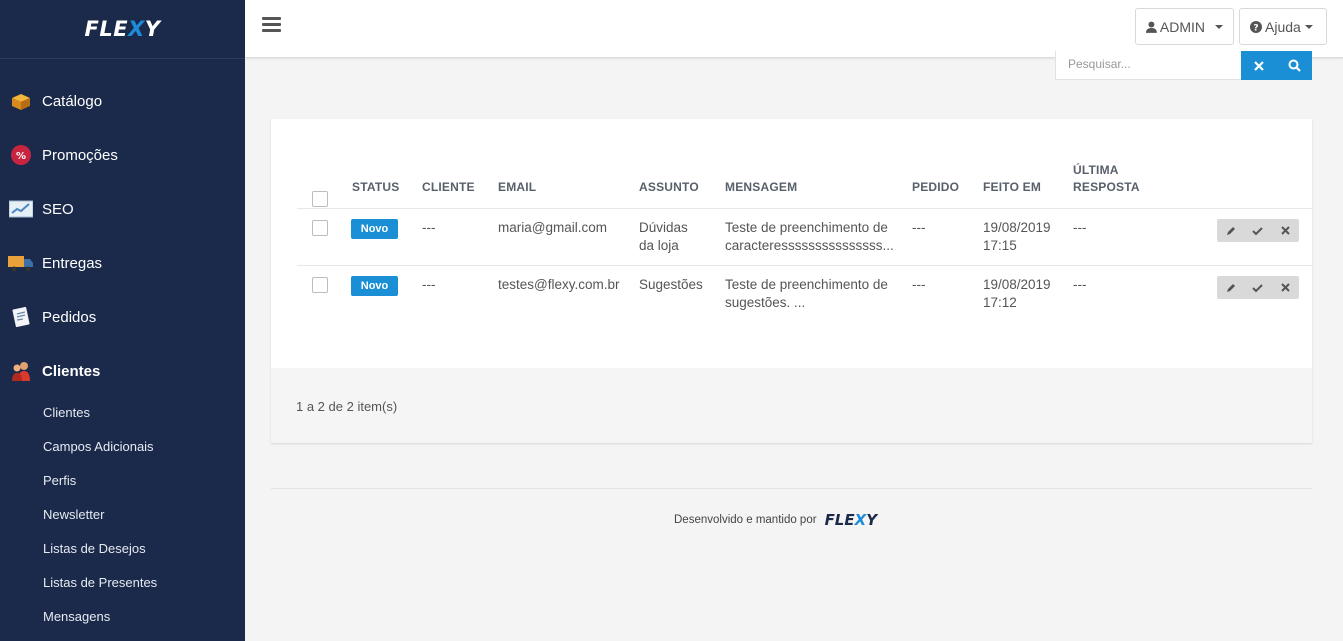 This screenshot has width=1343, height=641. What do you see at coordinates (745, 520) in the screenshot?
I see `footer-text: Desenvolvido e mantido por` at bounding box center [745, 520].